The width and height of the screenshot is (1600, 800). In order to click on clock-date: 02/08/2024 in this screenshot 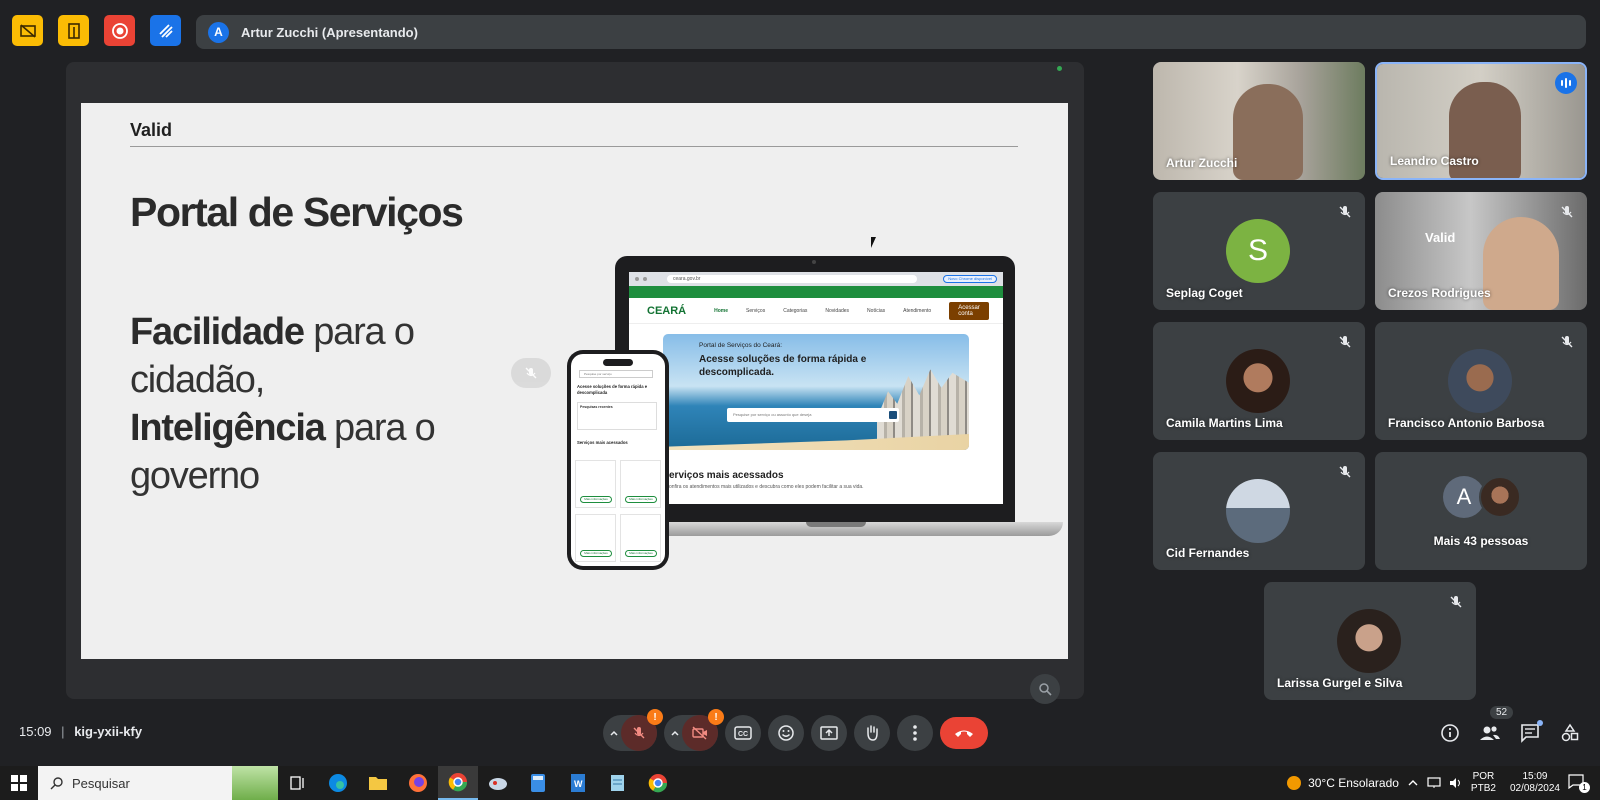, I will do `click(1534, 788)`.